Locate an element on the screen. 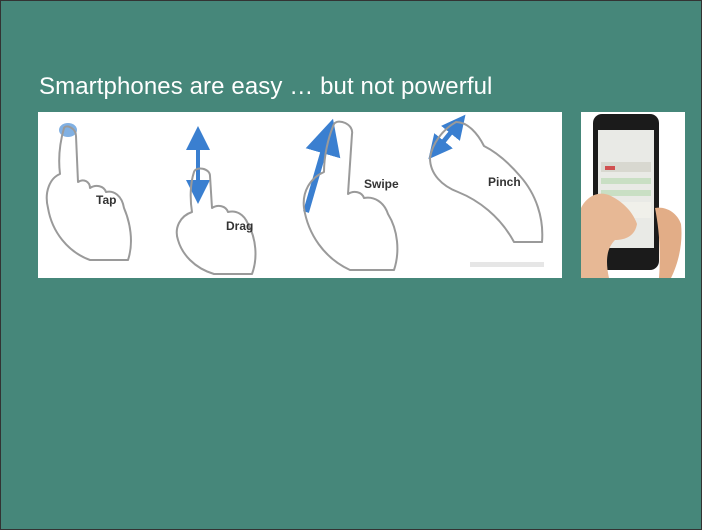 Image resolution: width=702 pixels, height=530 pixels. slide-title: Smartphones are easy … but not powerful is located at coordinates (266, 86).